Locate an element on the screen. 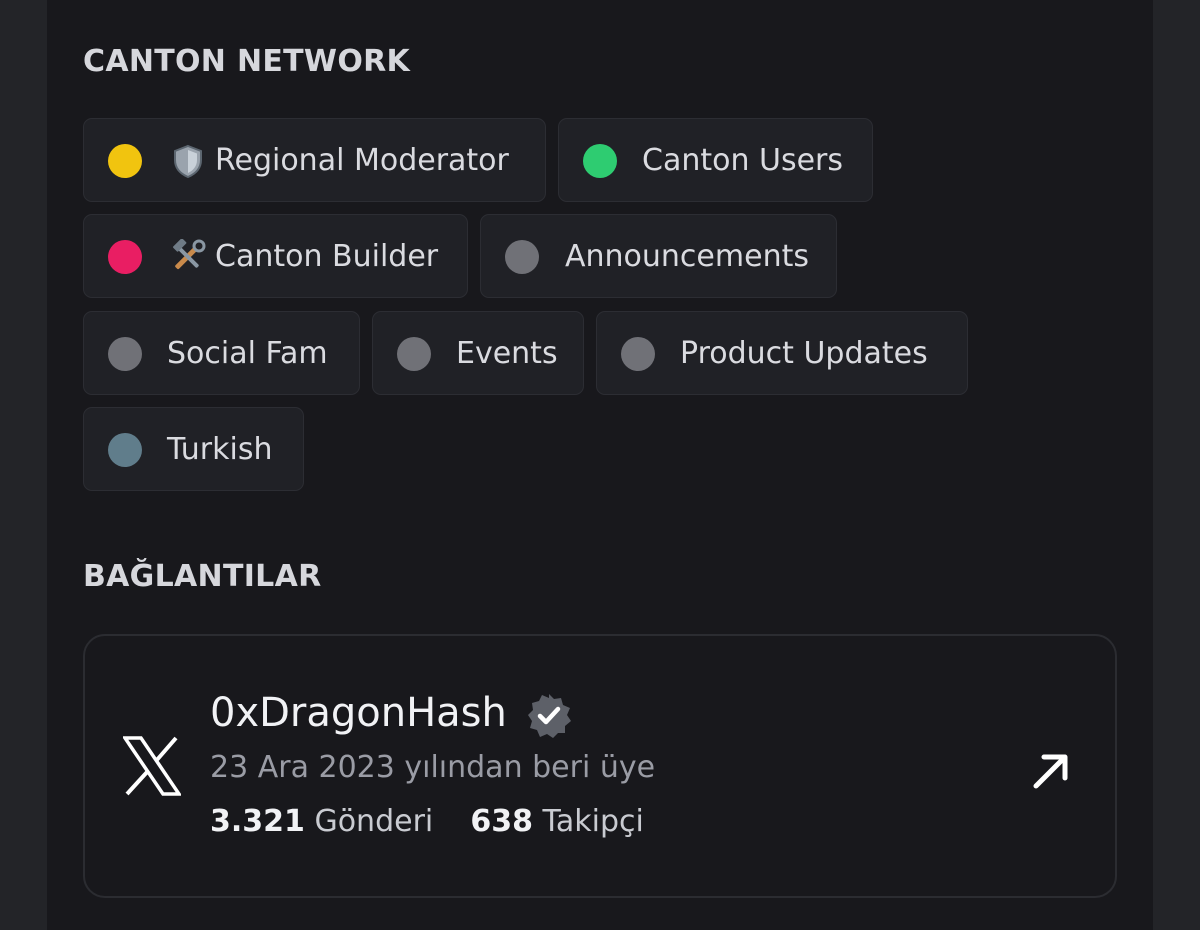 This screenshot has height=930, width=1200. followers-label: Takipçi is located at coordinates (593, 821).